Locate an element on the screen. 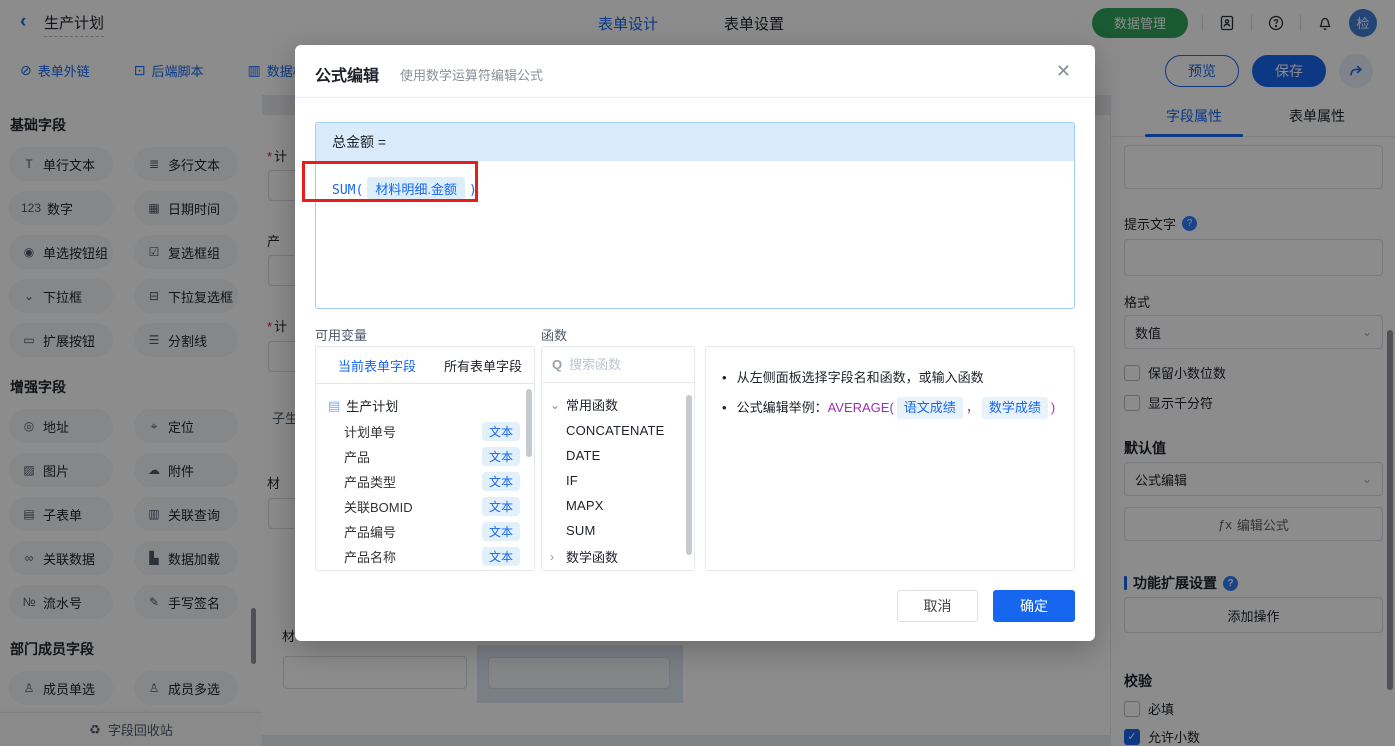 This screenshot has width=1395, height=746. function-group-label: 常用函数 is located at coordinates (592, 405).